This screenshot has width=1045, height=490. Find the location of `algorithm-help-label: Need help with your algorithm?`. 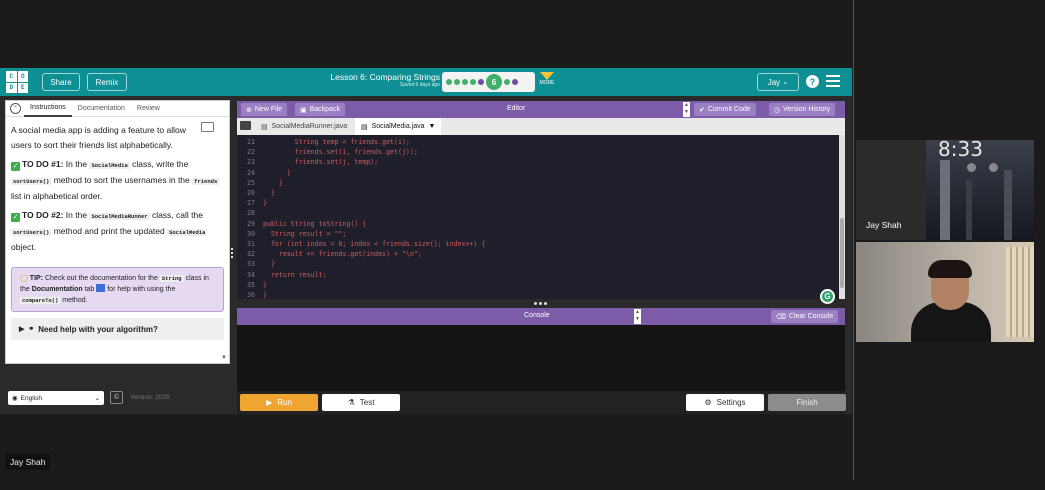

algorithm-help-label: Need help with your algorithm? is located at coordinates (98, 329).